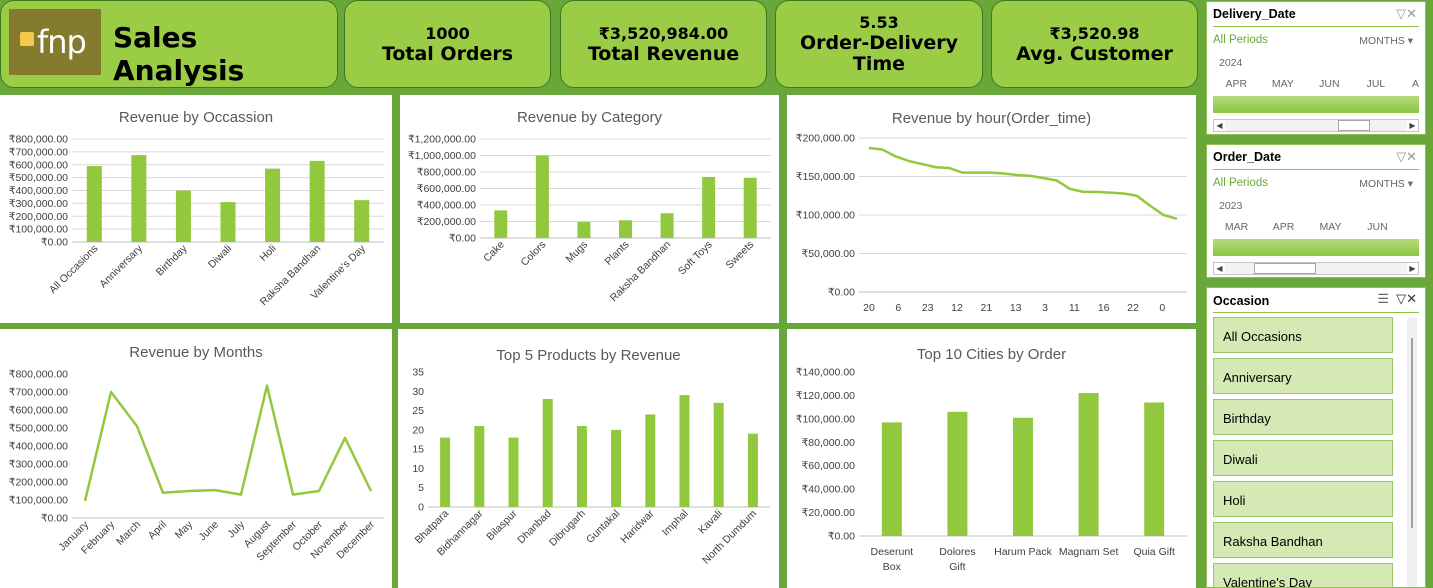  I want to click on kpi-value: 1000, so click(447, 33).